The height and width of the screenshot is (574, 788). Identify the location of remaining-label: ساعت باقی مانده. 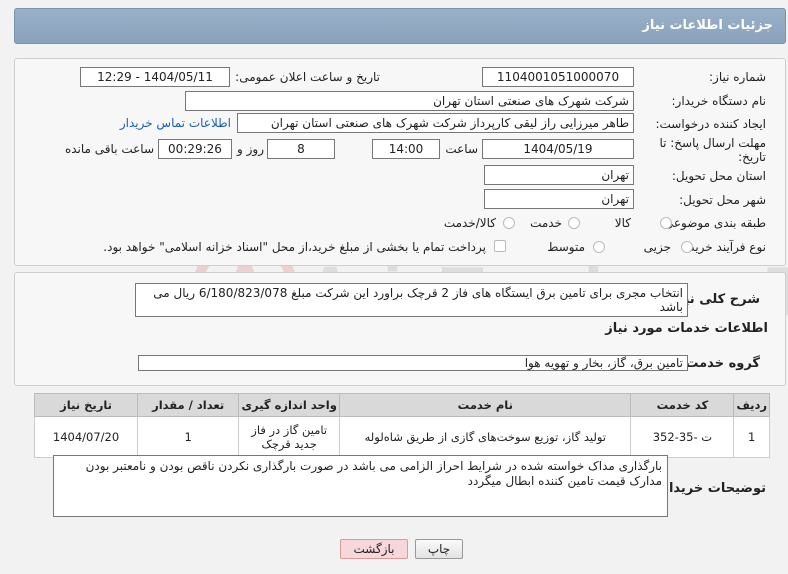
(109, 149).